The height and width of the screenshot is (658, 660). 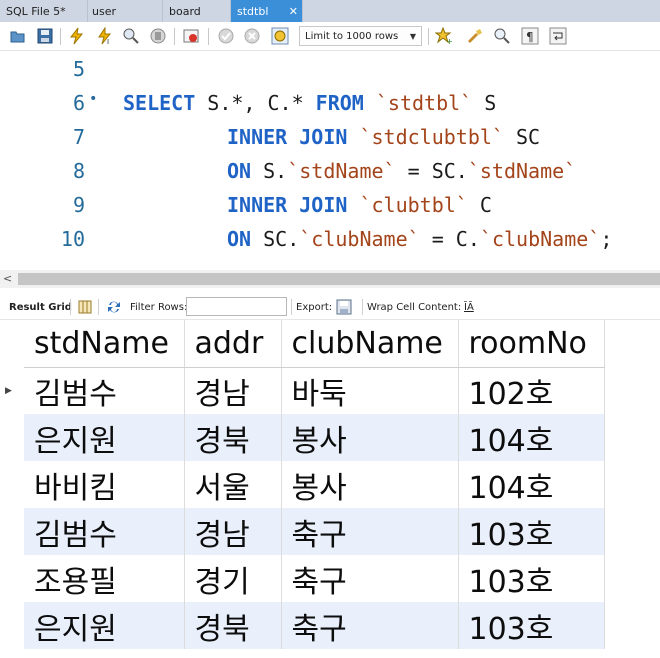 I want to click on commit-icon, so click(x=226, y=36).